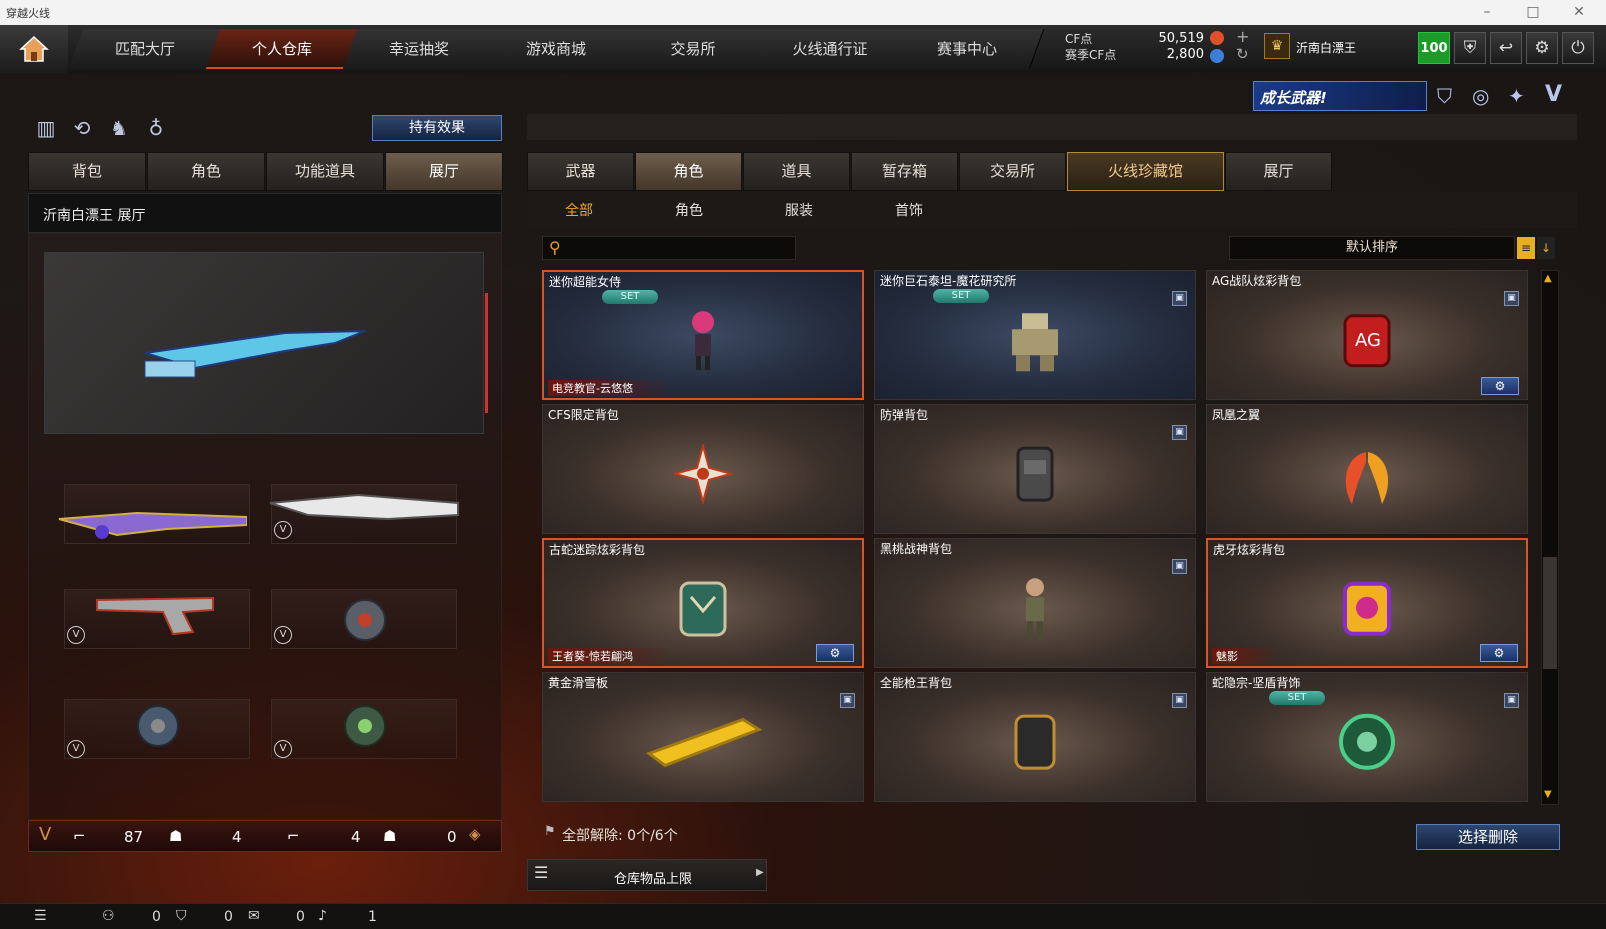 This screenshot has height=929, width=1606. I want to click on scroll-thumb, so click(1550, 613).